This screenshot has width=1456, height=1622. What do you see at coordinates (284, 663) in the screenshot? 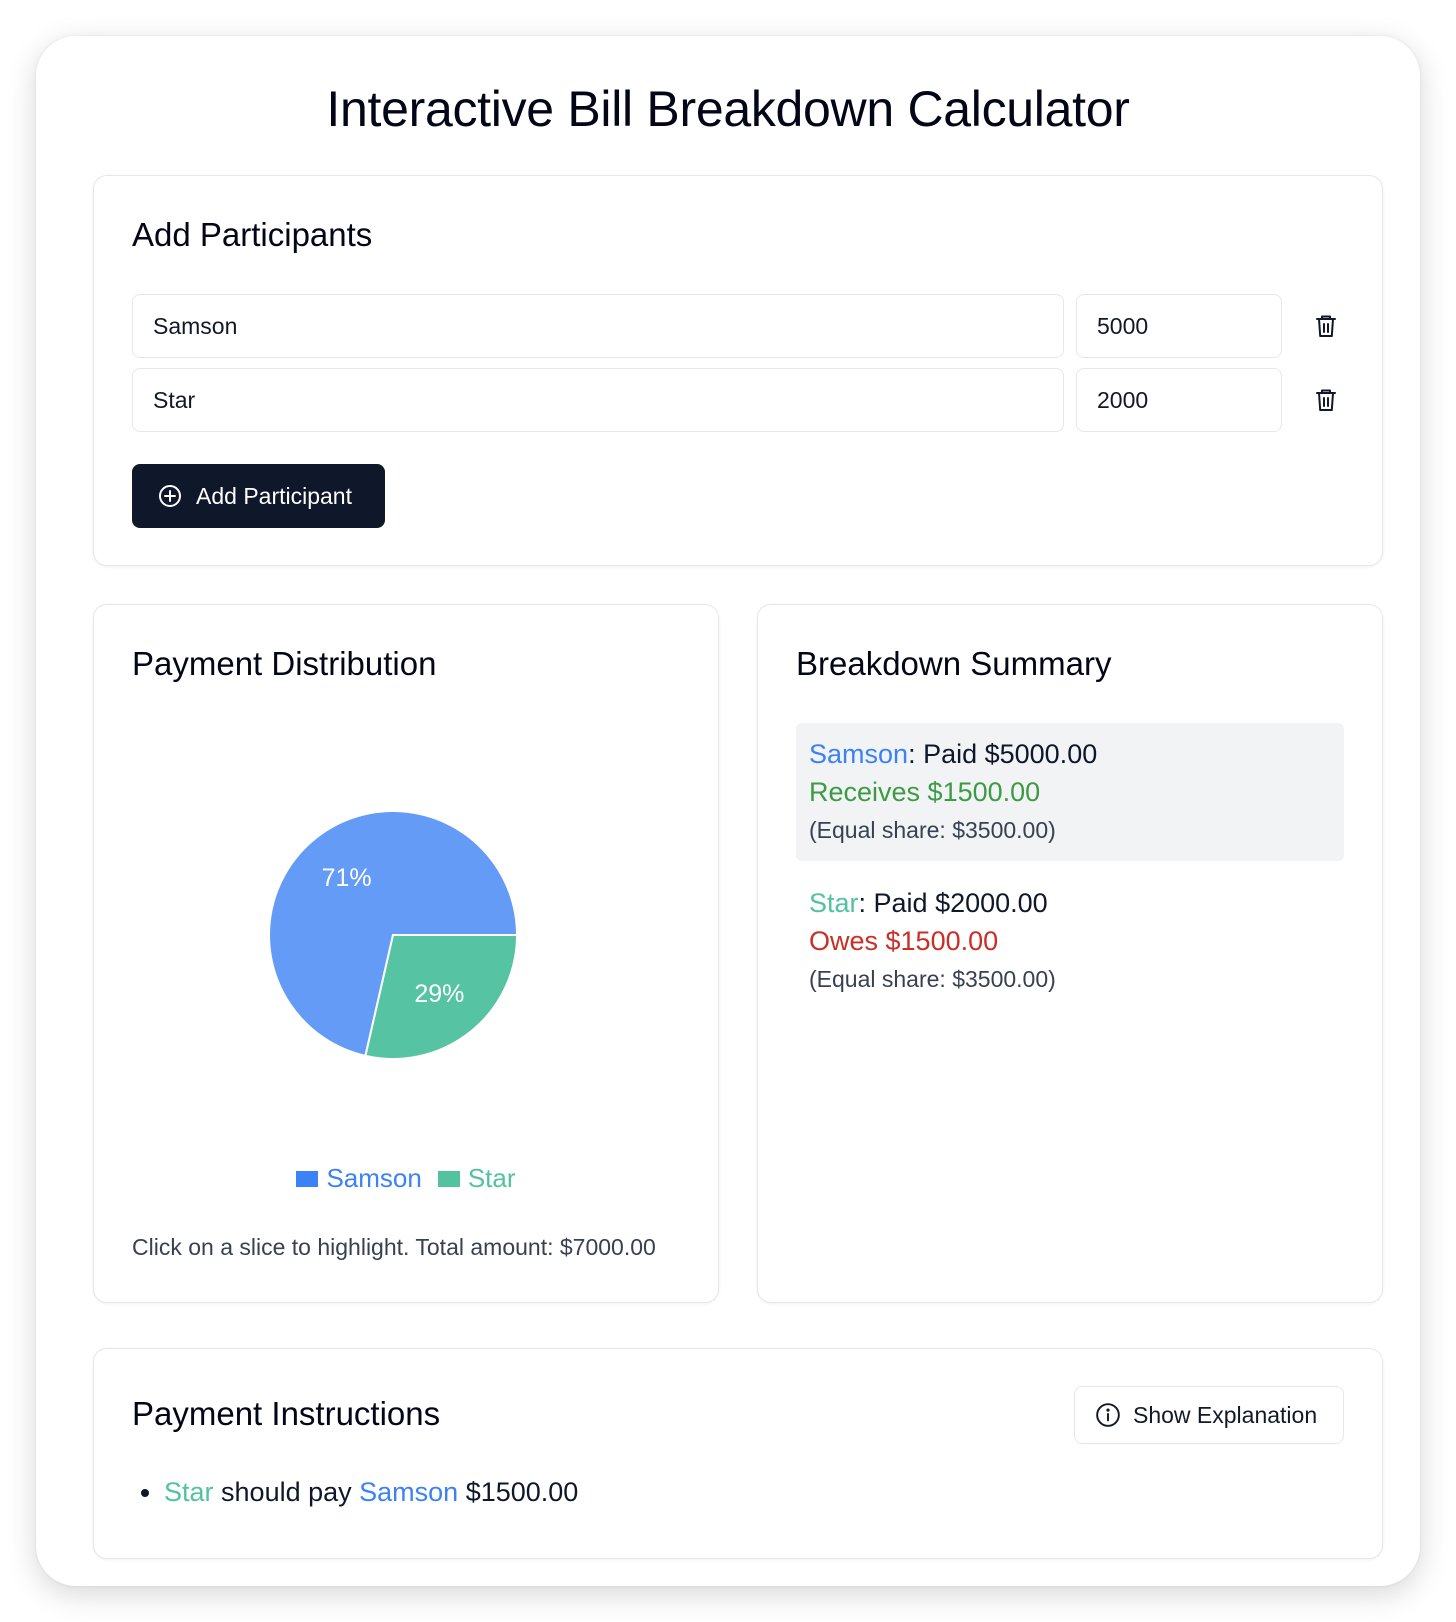
I see `distribution-heading: Payment Distribution` at bounding box center [284, 663].